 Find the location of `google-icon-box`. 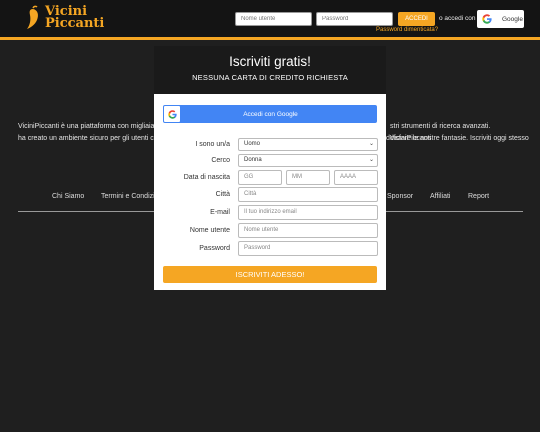

google-icon-box is located at coordinates (172, 114).